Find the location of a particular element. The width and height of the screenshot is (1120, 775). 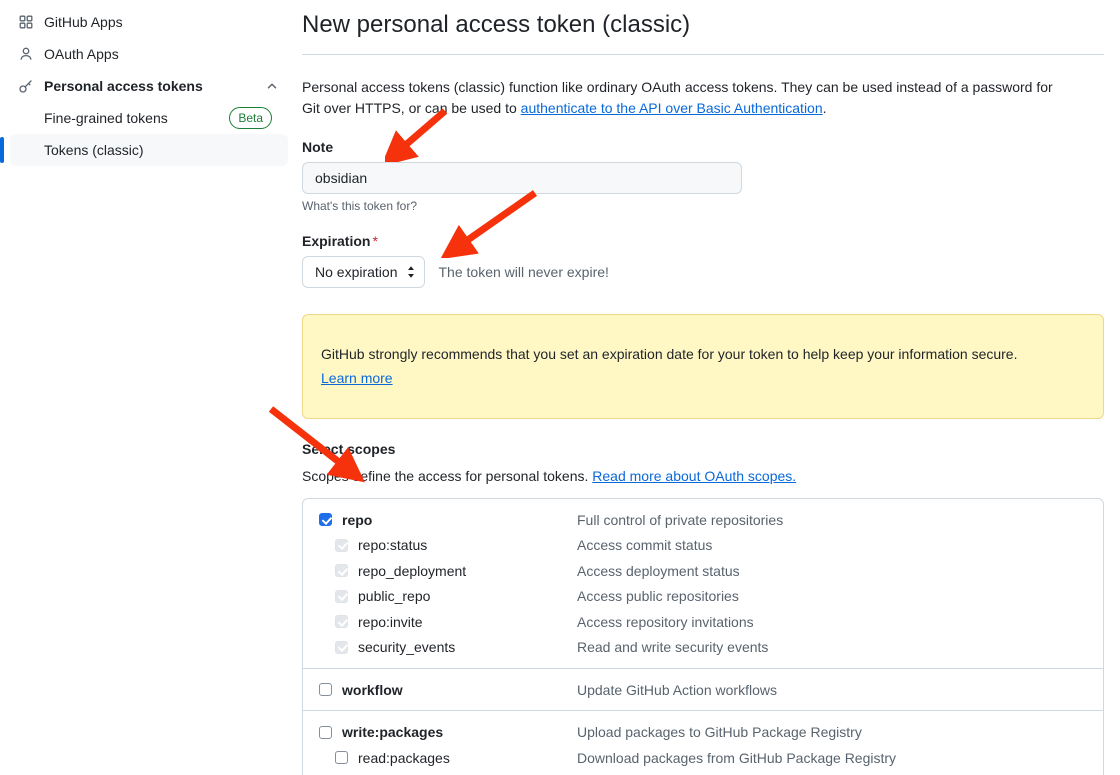

warning-learn-more-link: Learn more is located at coordinates (357, 378).